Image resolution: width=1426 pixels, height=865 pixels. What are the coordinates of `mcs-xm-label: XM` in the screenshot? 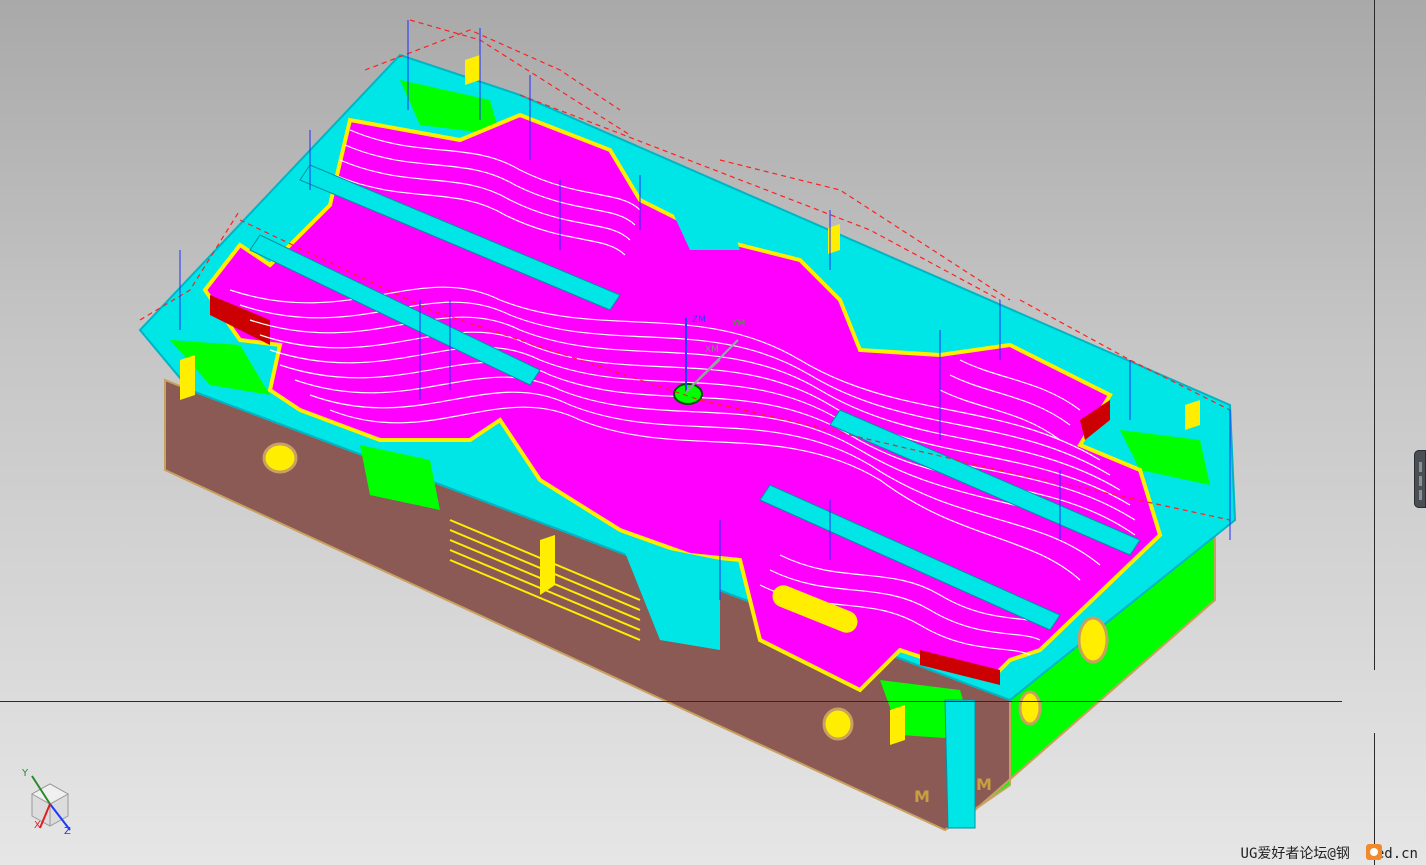 It's located at (712, 350).